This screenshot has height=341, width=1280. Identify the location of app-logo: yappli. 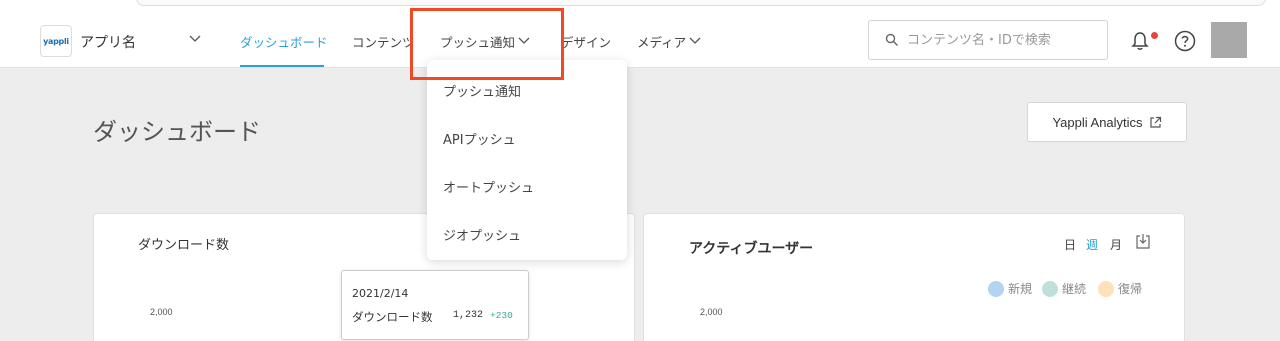
(56, 41).